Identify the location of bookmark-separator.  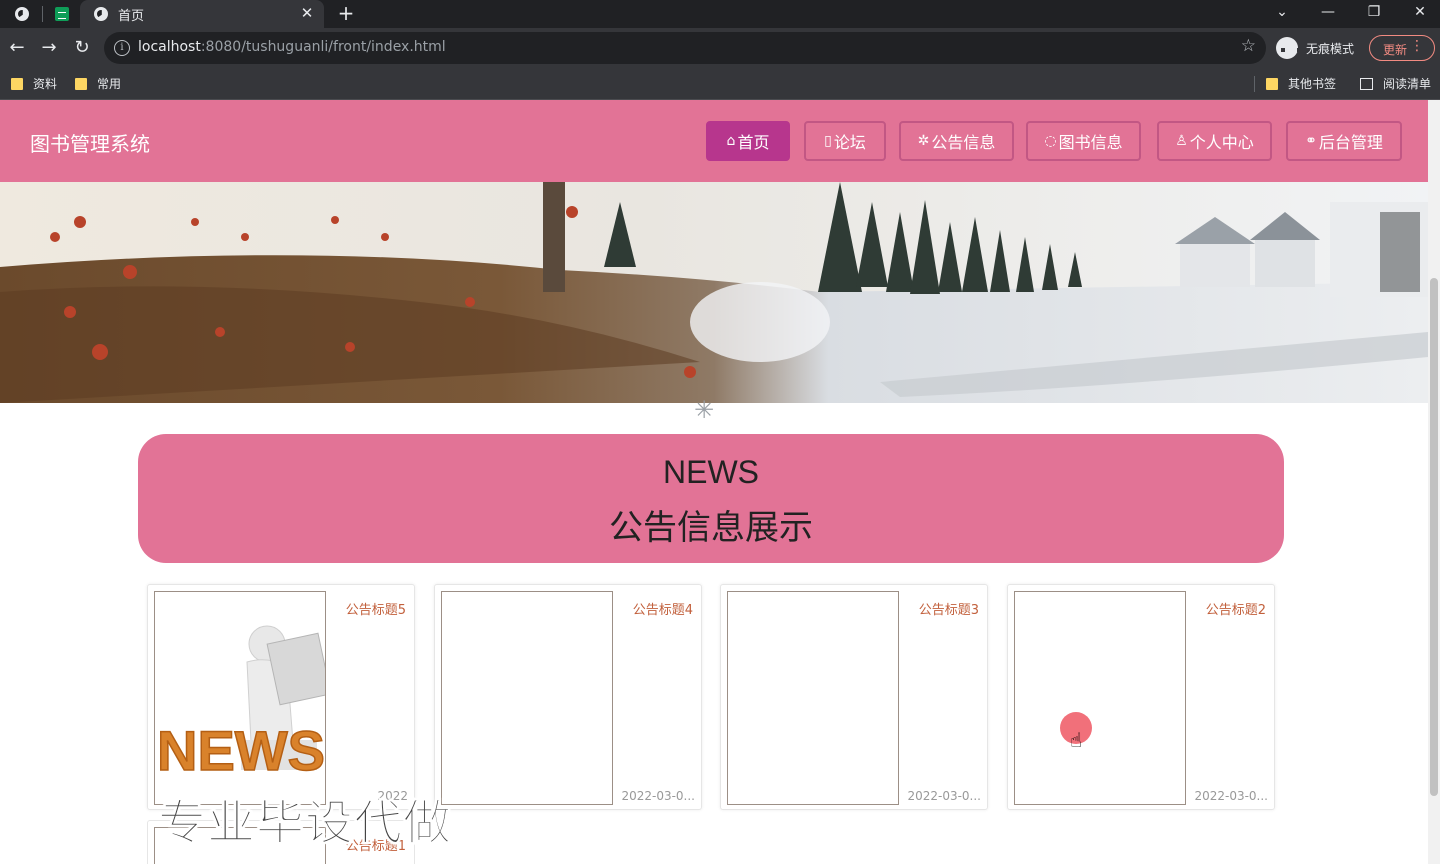
(1254, 84).